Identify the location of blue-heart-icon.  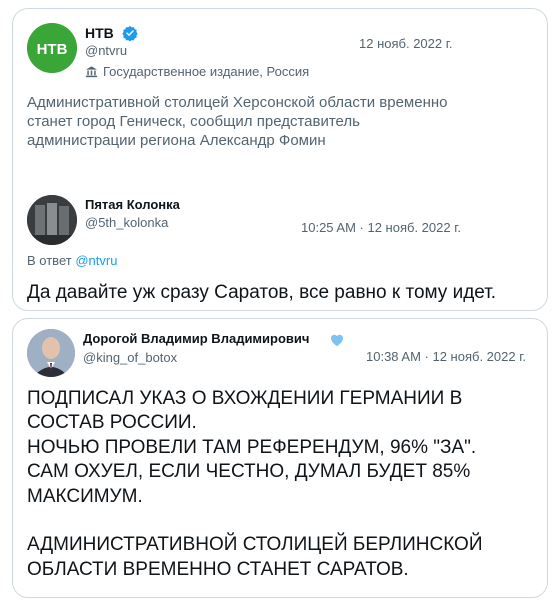
(337, 340).